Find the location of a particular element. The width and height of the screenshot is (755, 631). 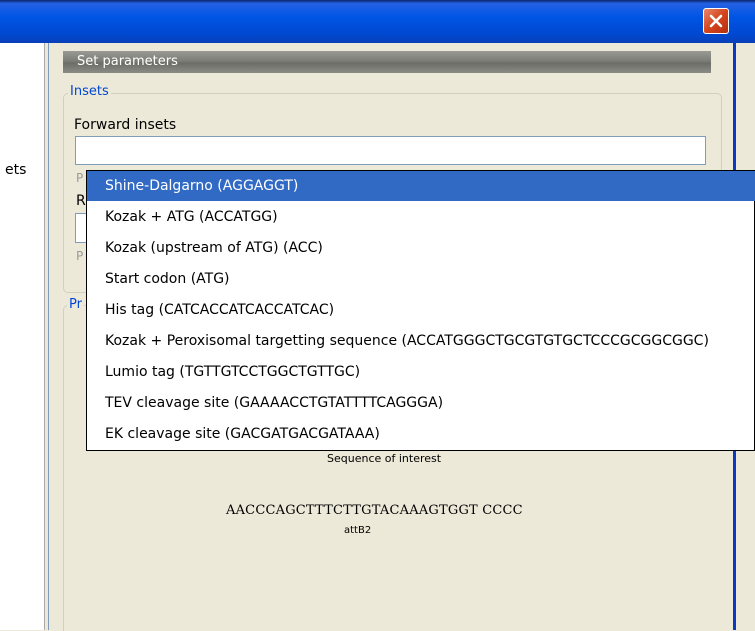

sequence-of-interest-label: Sequence of interest is located at coordinates (384, 458).